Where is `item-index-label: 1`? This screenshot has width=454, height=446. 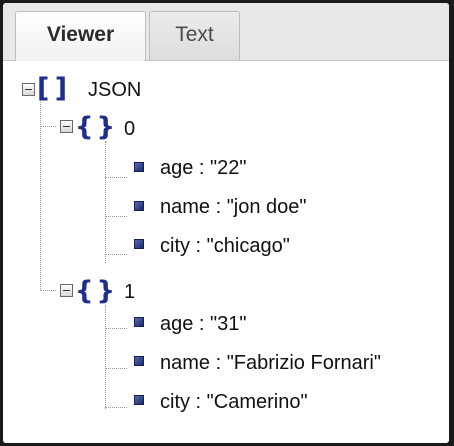
item-index-label: 1 is located at coordinates (129, 292).